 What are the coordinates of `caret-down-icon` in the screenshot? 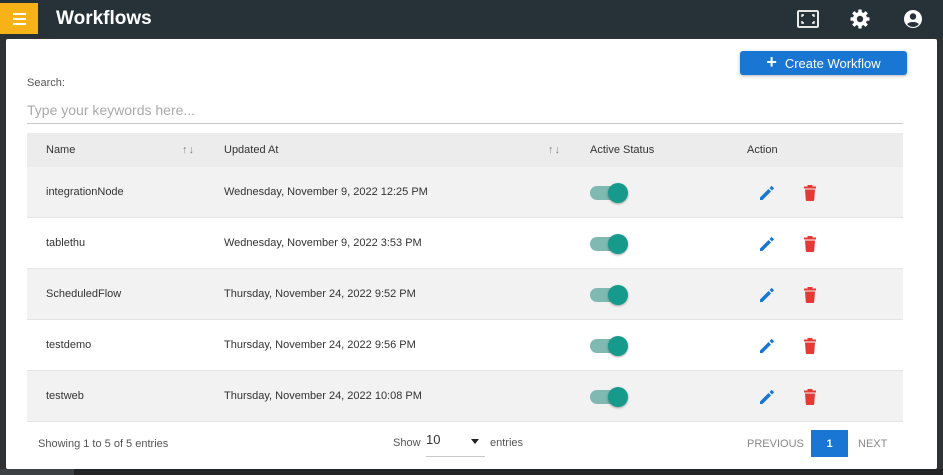 It's located at (475, 441).